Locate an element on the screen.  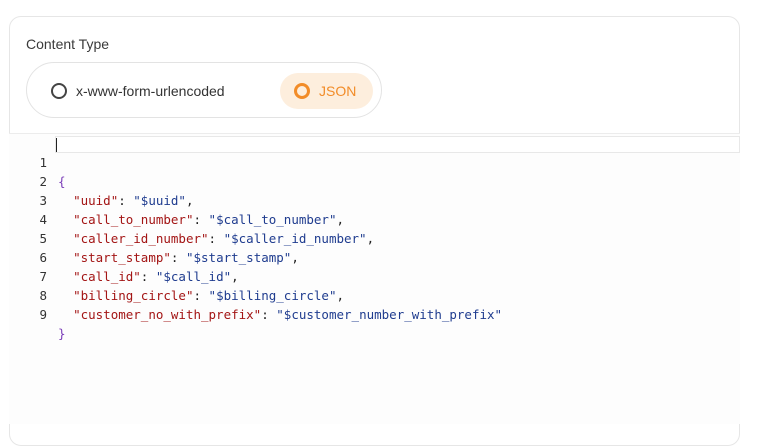
json-value: "$start_stamp" is located at coordinates (238, 257).